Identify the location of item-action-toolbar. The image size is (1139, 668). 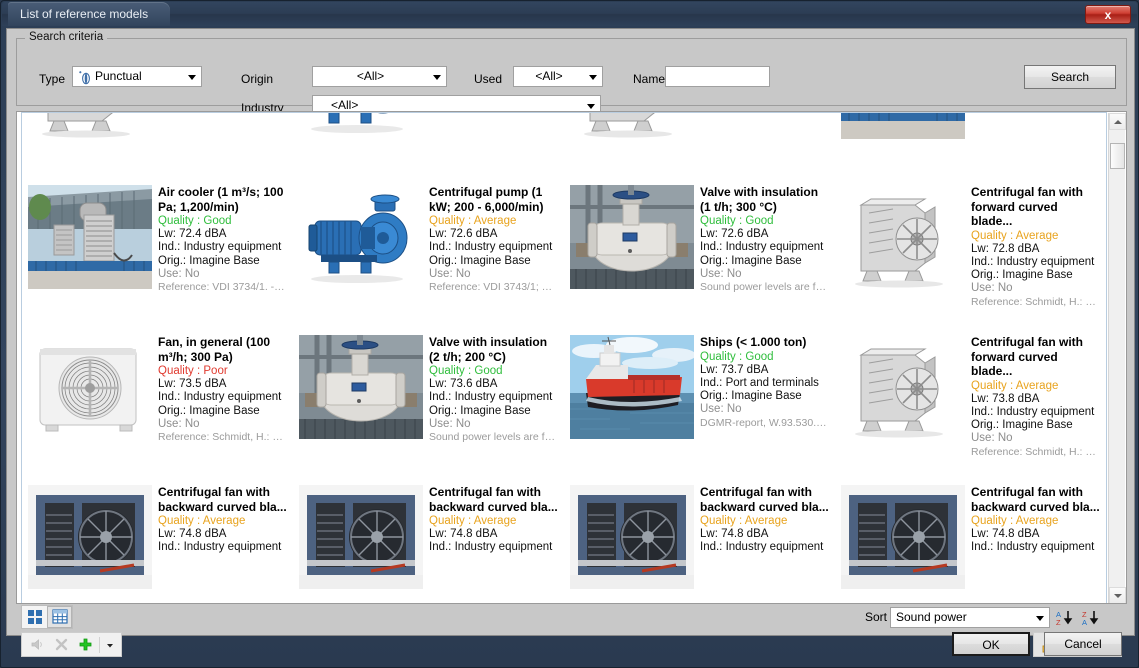
(71, 644).